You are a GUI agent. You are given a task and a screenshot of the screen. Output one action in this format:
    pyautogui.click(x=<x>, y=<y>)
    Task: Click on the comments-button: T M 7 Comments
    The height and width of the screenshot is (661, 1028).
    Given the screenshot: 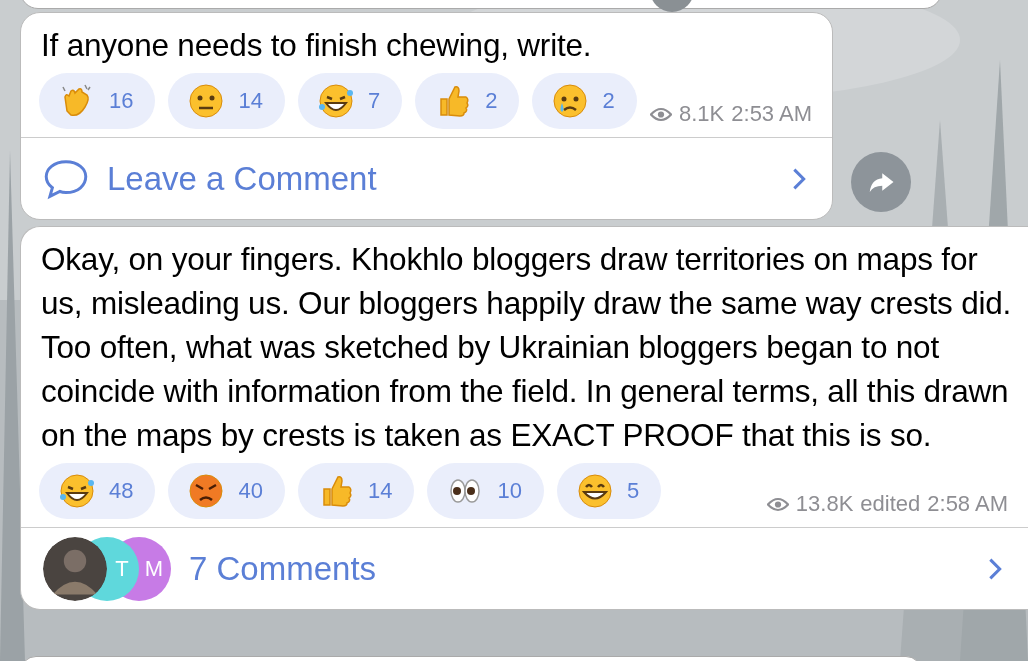 What is the action you would take?
    pyautogui.click(x=524, y=568)
    